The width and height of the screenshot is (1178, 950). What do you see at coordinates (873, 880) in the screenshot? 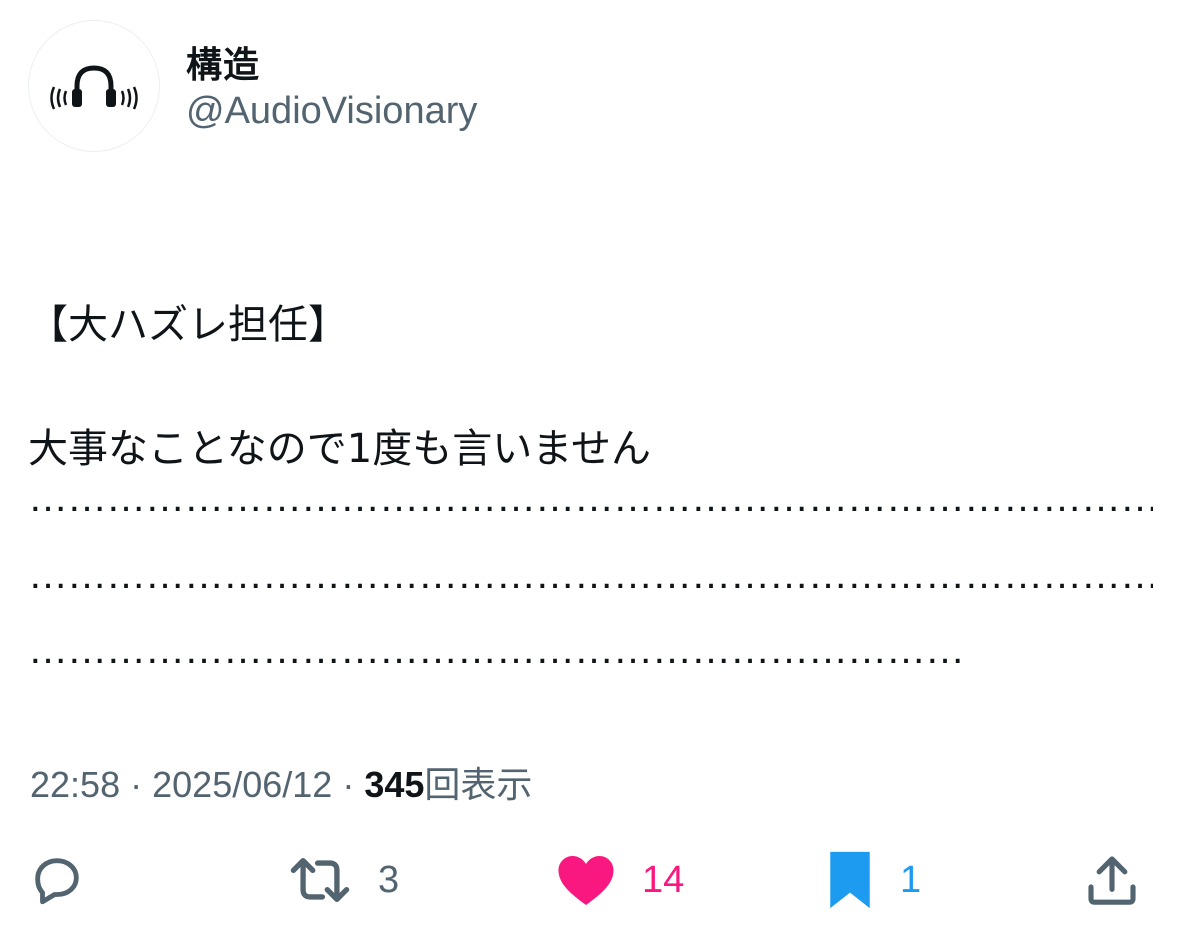
I see `bookmark-button: 1` at bounding box center [873, 880].